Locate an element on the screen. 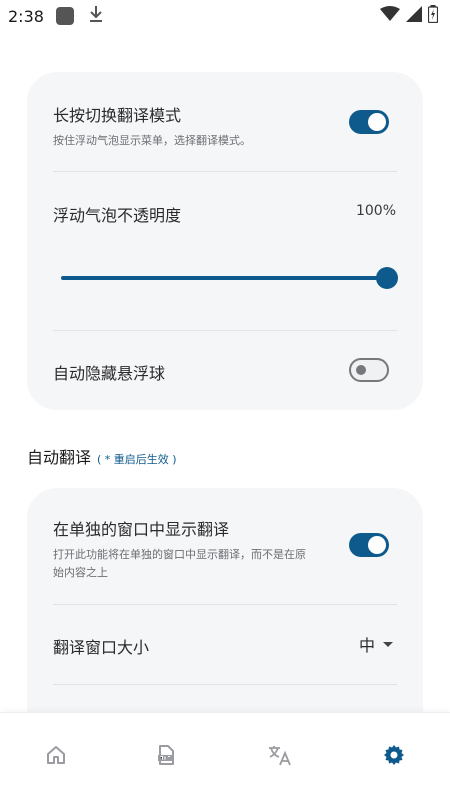 This screenshot has width=450, height=800. chevron-down-icon is located at coordinates (388, 644).